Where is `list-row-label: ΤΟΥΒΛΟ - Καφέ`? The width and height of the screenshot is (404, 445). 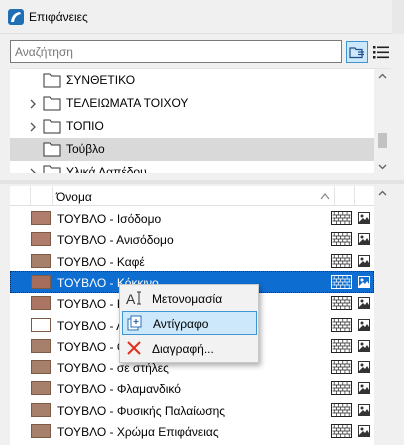 list-row-label: ΤΟΥΒΛΟ - Καφέ is located at coordinates (101, 262).